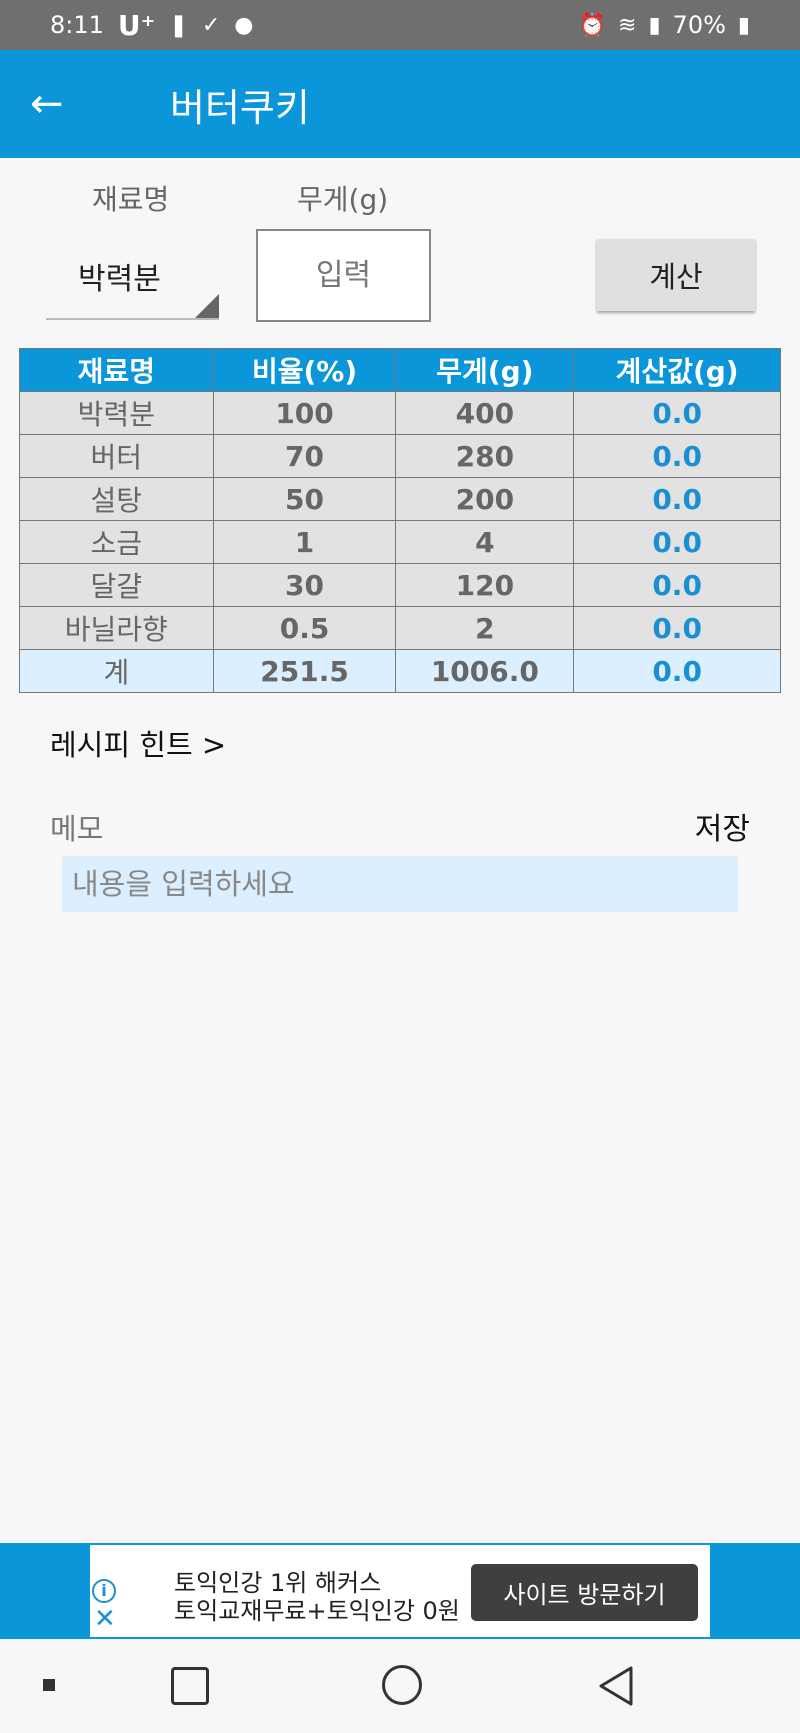 The height and width of the screenshot is (1733, 800). I want to click on cell-ratio: 50, so click(304, 499).